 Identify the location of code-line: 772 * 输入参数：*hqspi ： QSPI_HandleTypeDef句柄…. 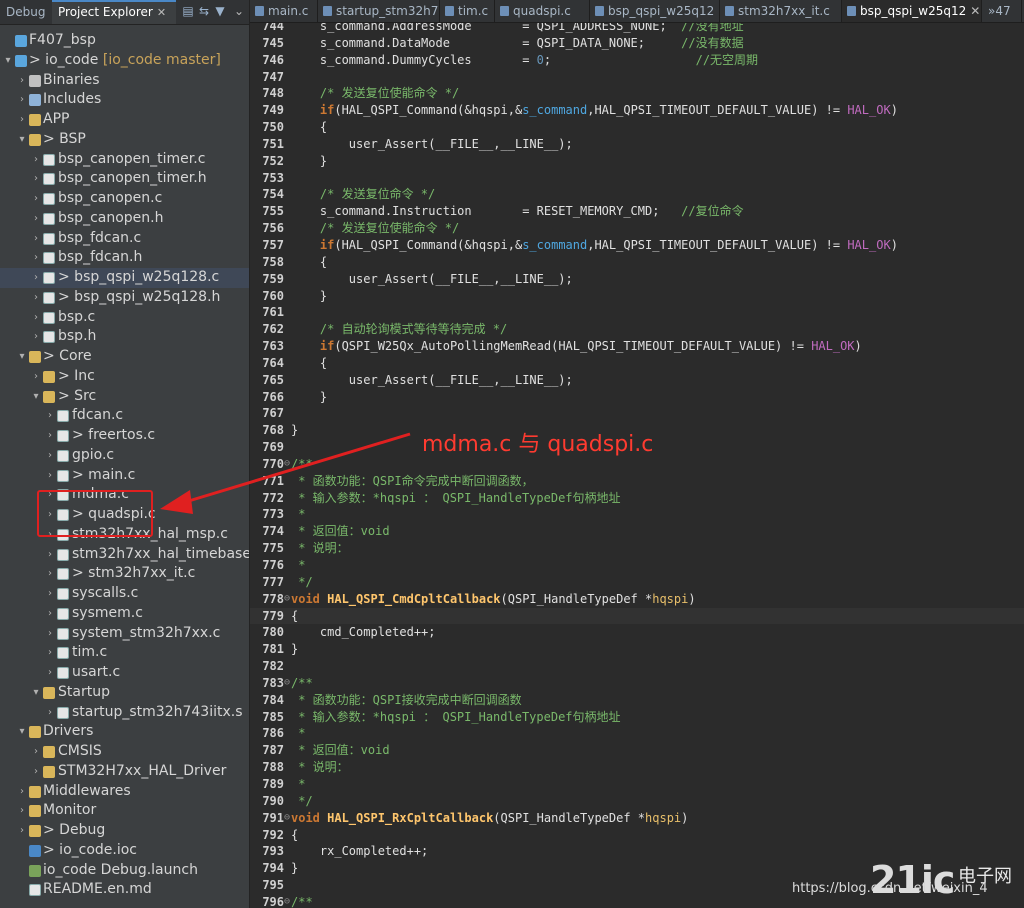
(637, 498).